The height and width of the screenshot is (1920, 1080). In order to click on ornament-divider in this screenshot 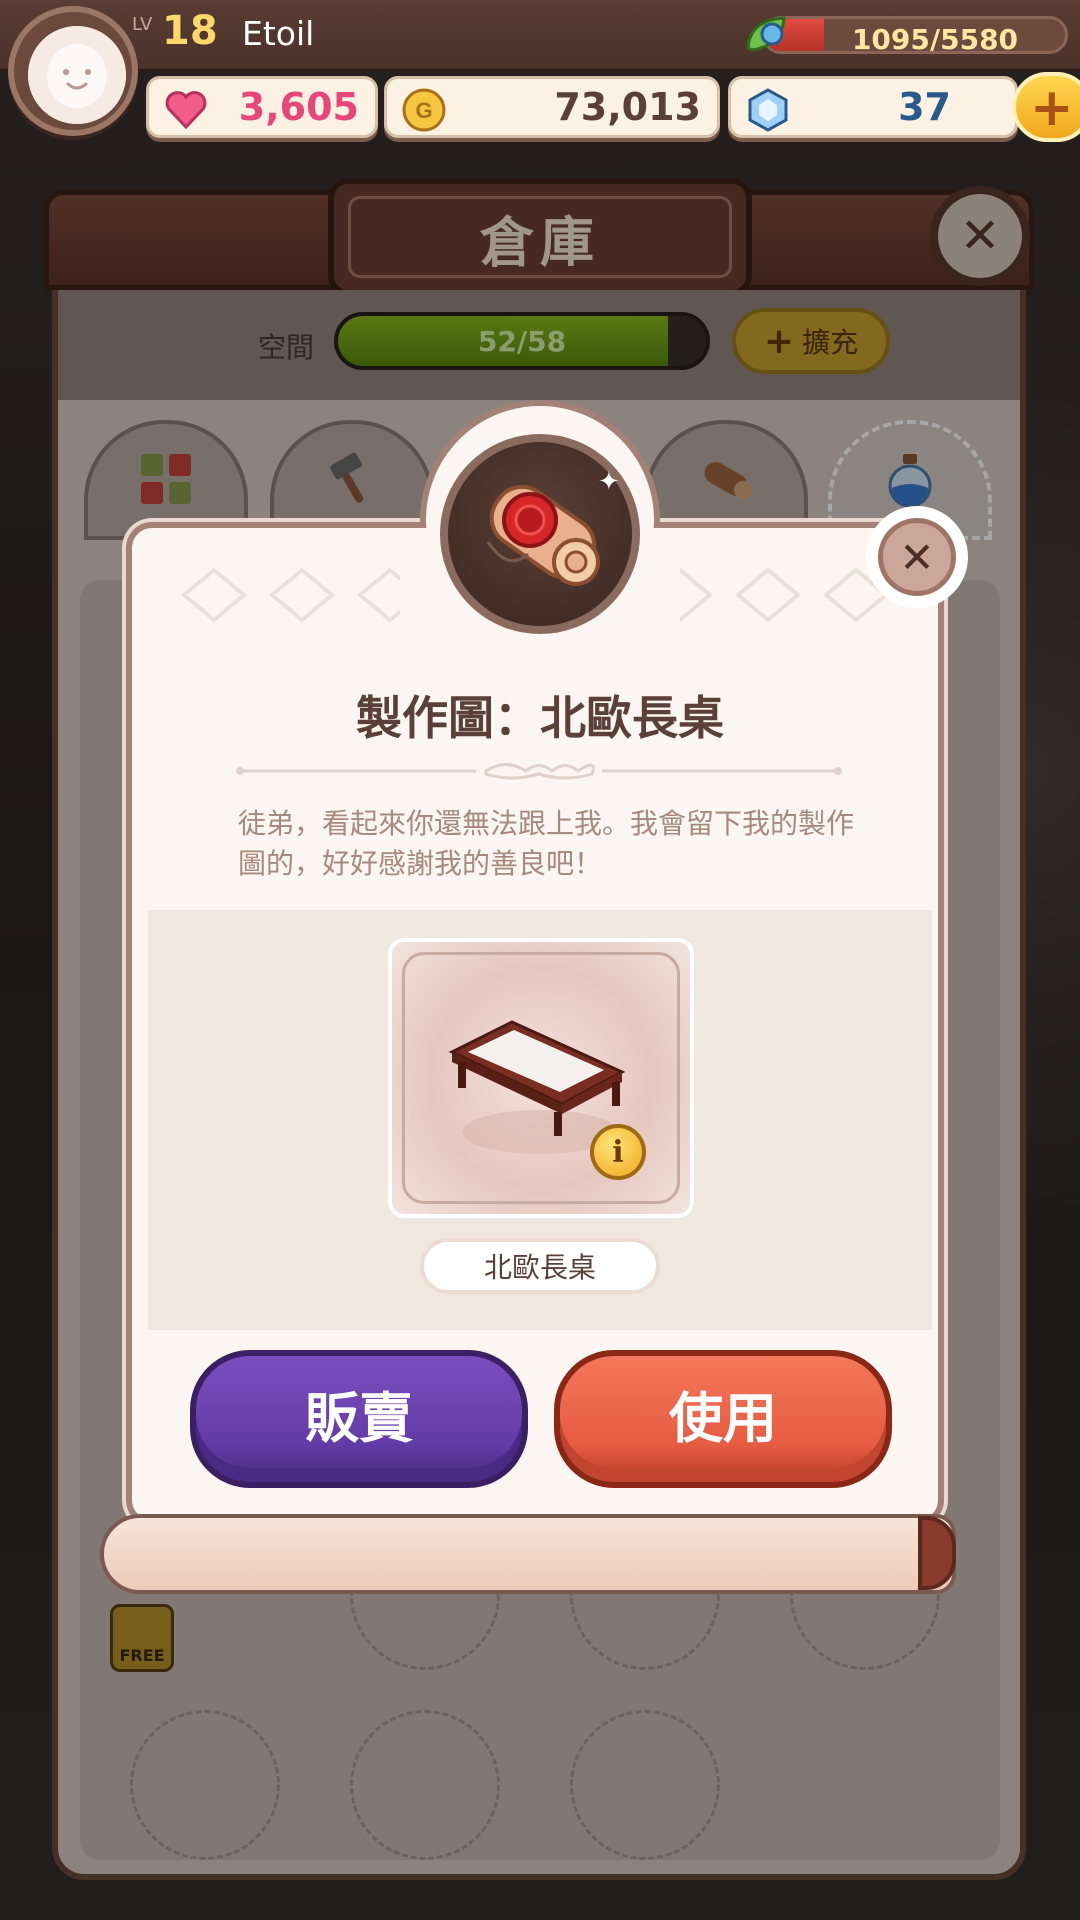, I will do `click(539, 771)`.